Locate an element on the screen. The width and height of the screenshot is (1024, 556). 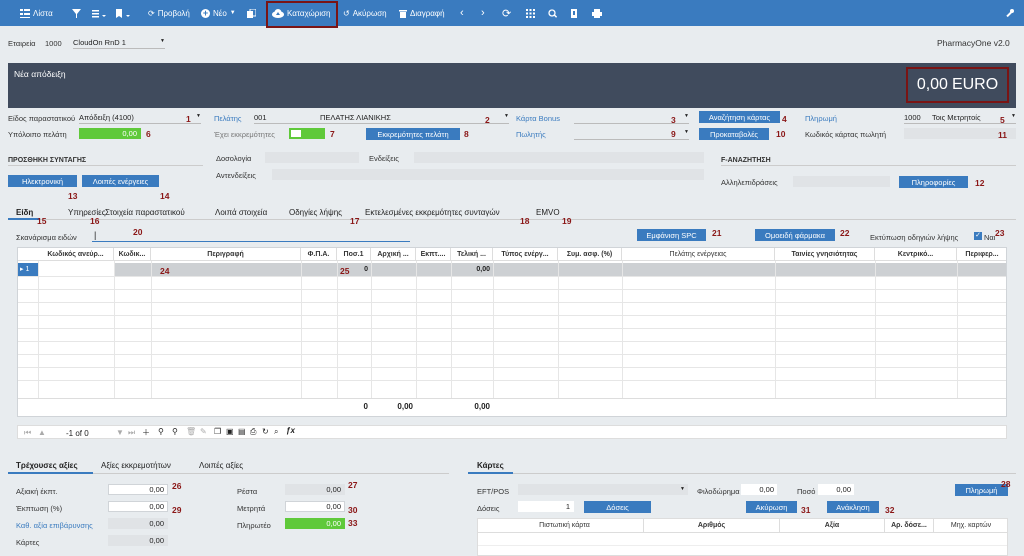
col-header-card-machine: Μηχ. καρτών is located at coordinates (970, 525).